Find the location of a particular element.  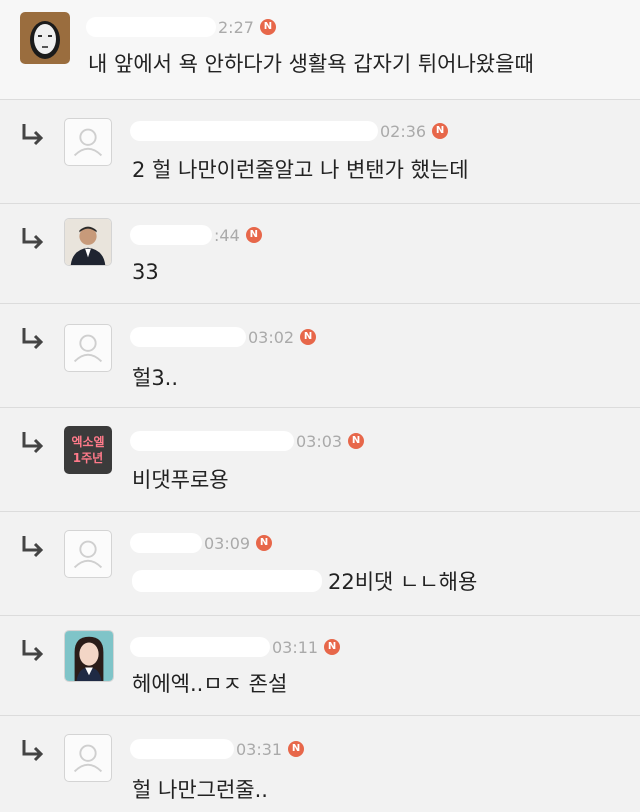

comment-time: 03:31 is located at coordinates (259, 749).